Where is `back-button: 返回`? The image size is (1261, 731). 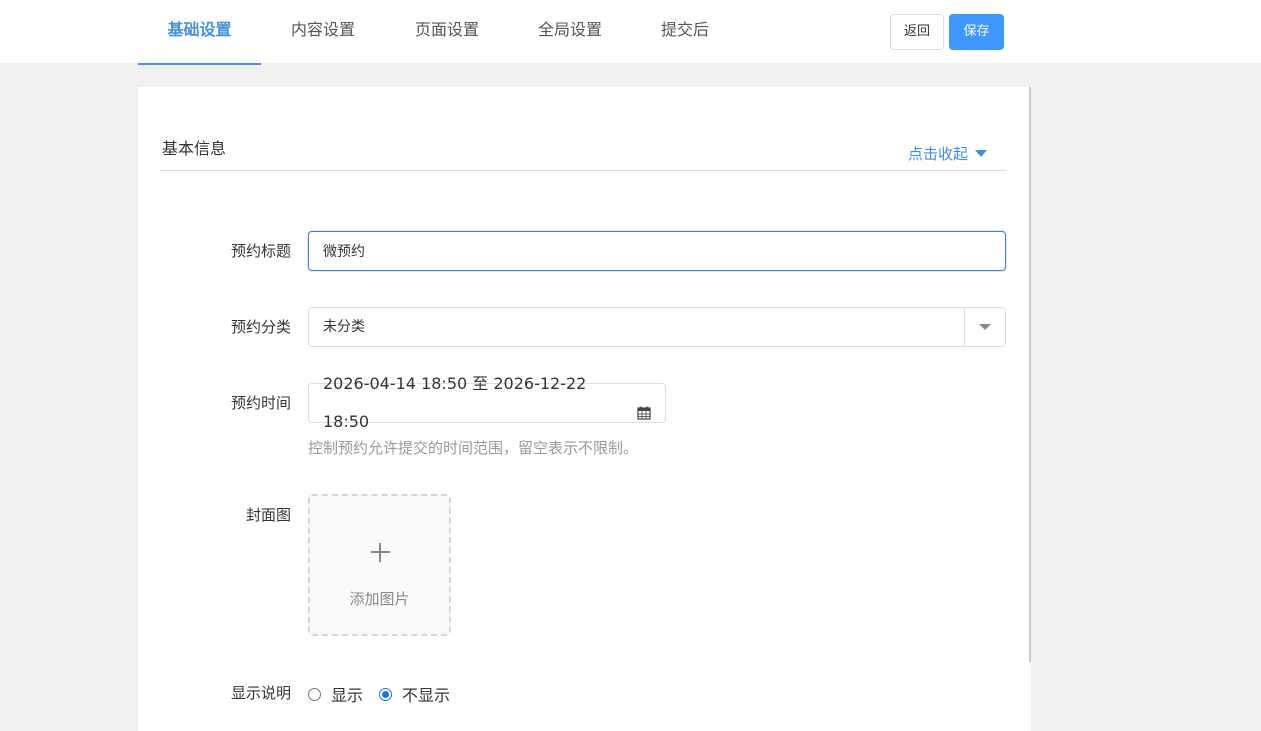
back-button: 返回 is located at coordinates (917, 32).